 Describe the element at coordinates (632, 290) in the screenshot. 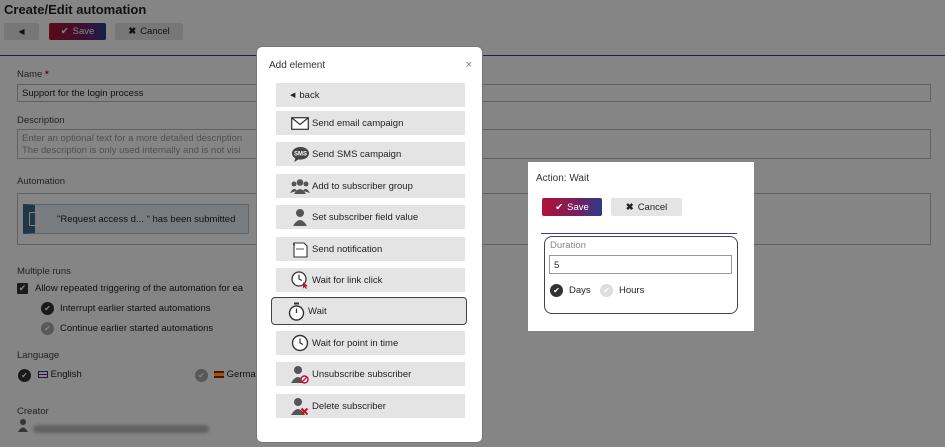

I see `hours-label: Hours` at that location.